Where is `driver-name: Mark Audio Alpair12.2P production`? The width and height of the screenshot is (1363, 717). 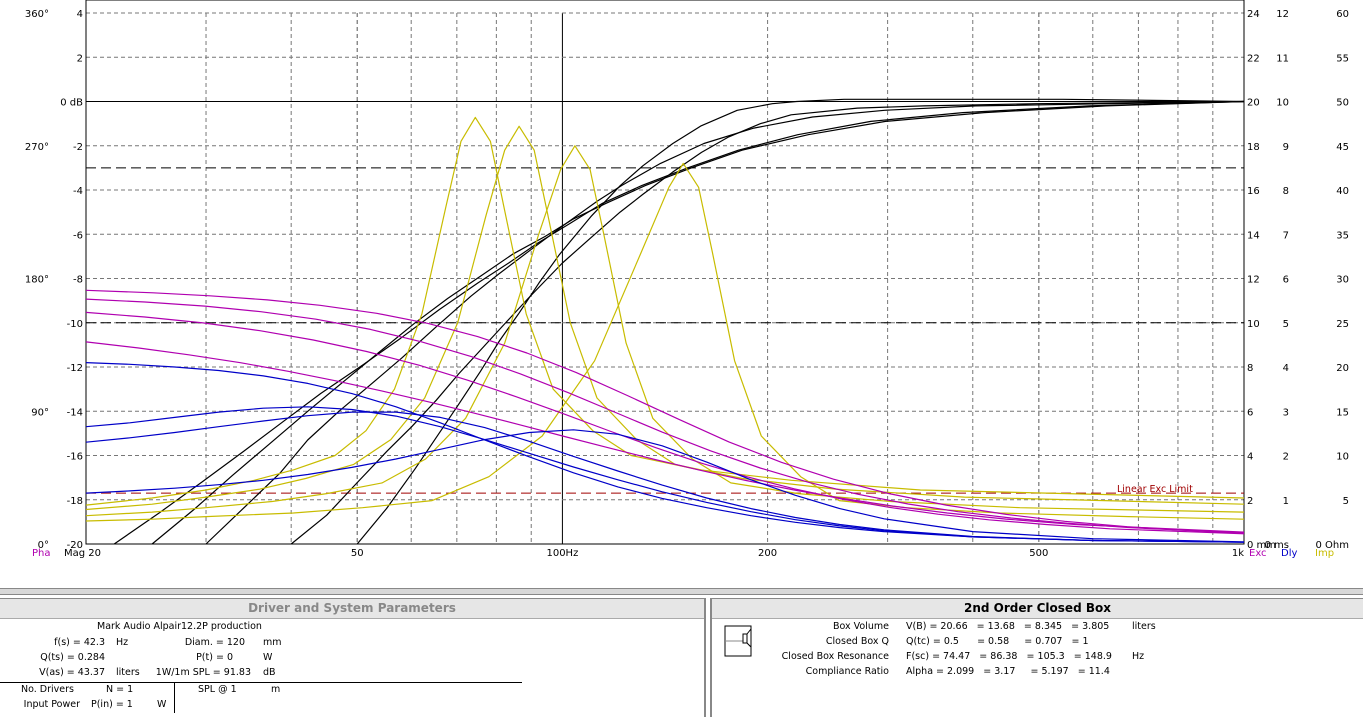
driver-name: Mark Audio Alpair12.2P production is located at coordinates (179, 626).